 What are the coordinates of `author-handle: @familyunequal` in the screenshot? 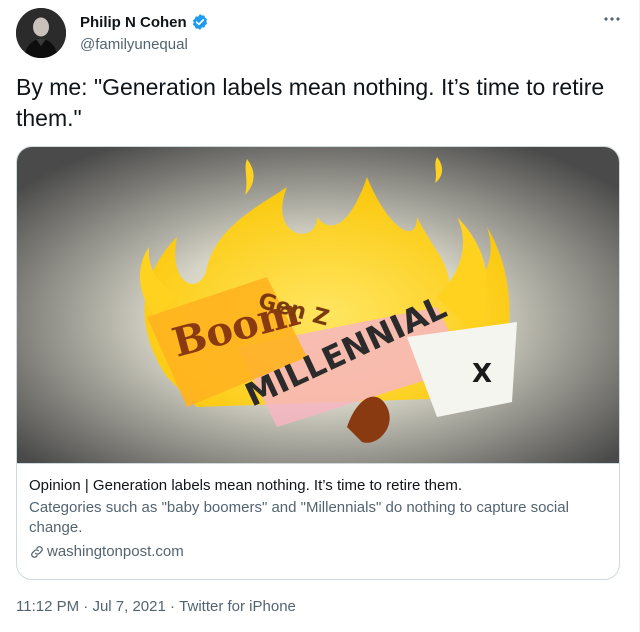 It's located at (144, 44).